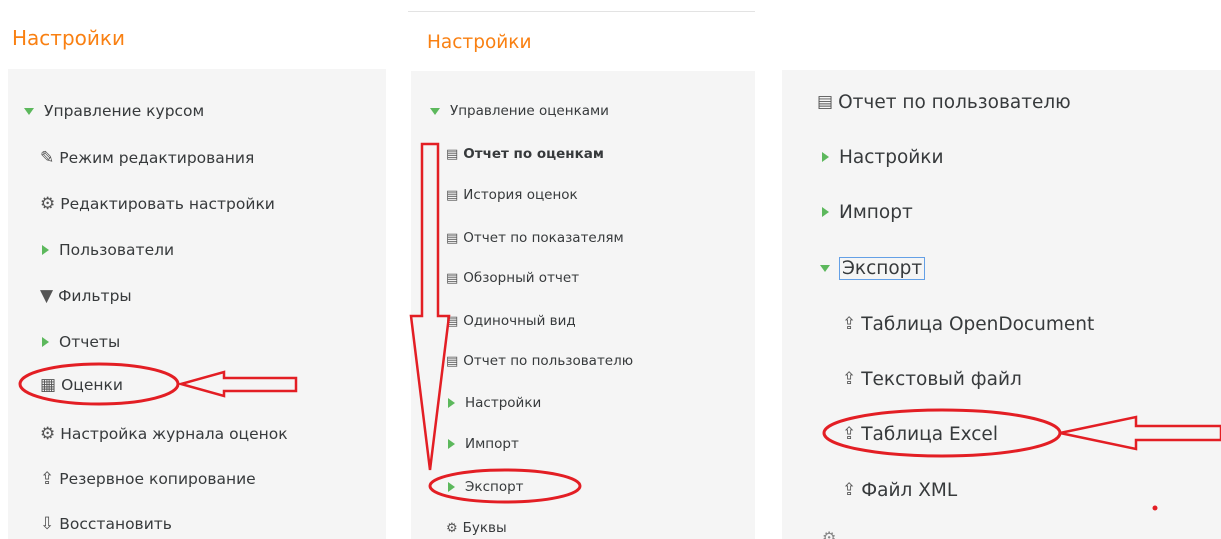 The width and height of the screenshot is (1221, 539). Describe the element at coordinates (430, 306) in the screenshot. I see `arrow-down-annotation` at that location.